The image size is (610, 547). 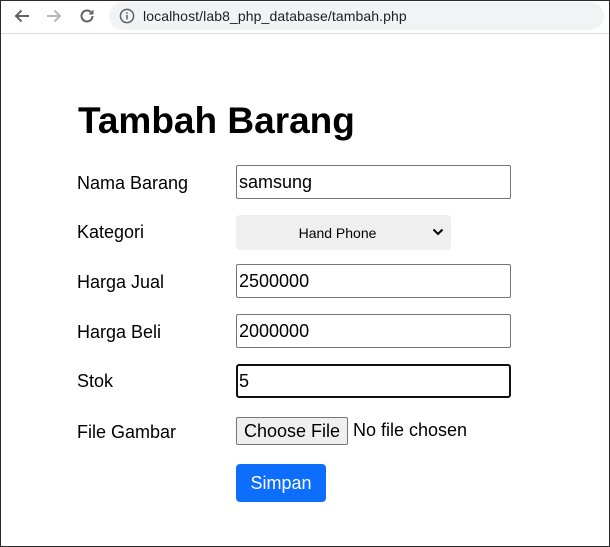 I want to click on kategori-selected-value: Hand Phone, so click(x=337, y=232).